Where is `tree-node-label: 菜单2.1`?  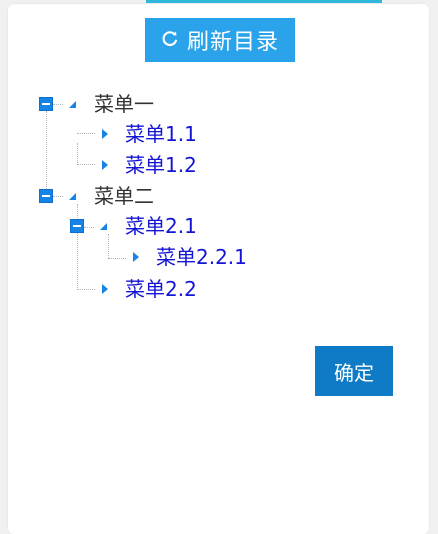
tree-node-label: 菜单2.1 is located at coordinates (161, 226).